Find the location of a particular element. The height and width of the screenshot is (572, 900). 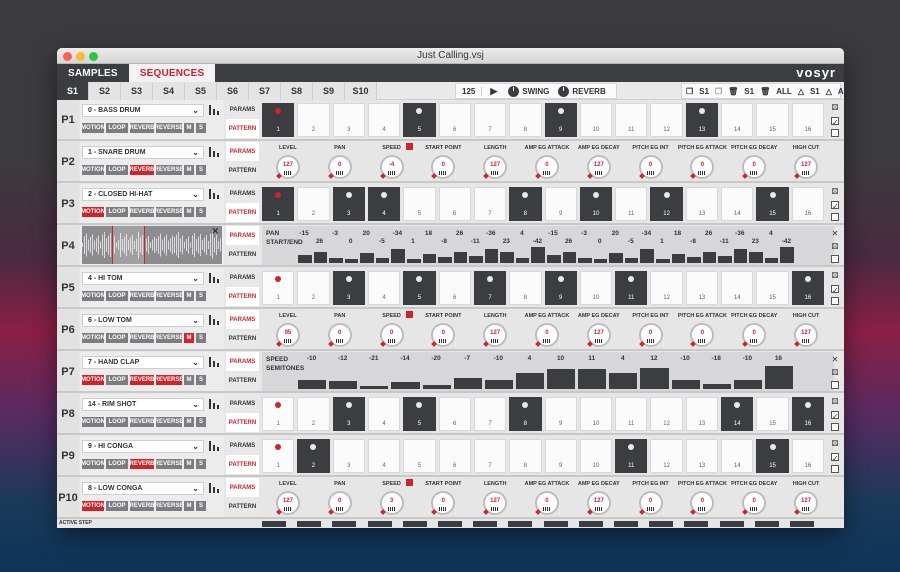

tab-samples: SAMPLES is located at coordinates (93, 73).